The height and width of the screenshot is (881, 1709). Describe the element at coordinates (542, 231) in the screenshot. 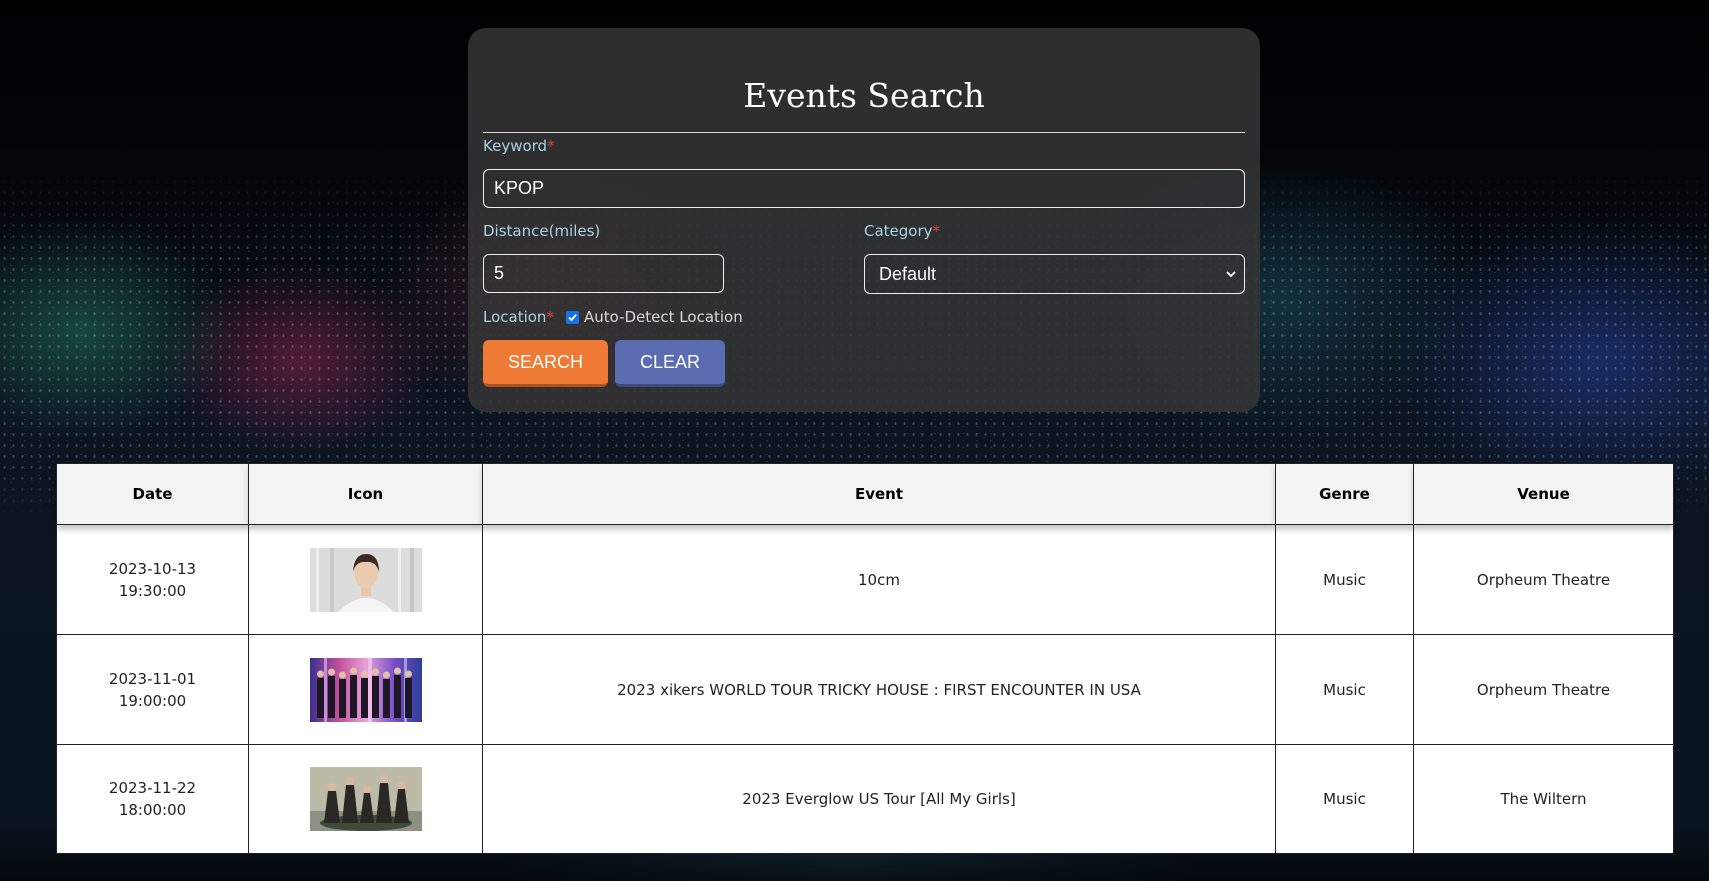

I see `distance-label: Distance(miles)` at that location.